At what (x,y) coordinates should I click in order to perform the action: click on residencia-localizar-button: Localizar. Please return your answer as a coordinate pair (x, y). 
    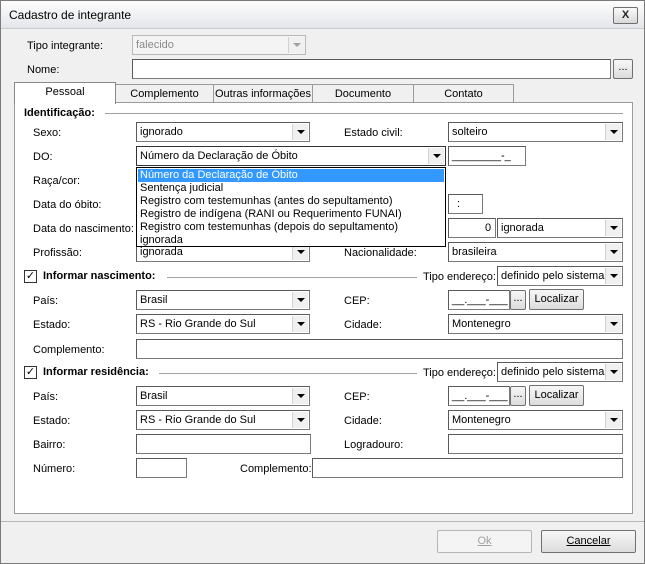
    Looking at the image, I should click on (556, 395).